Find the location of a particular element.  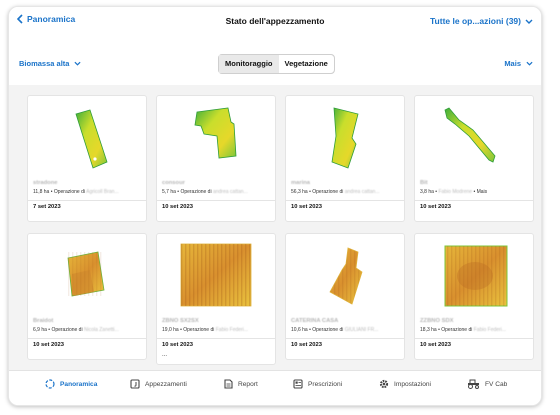

back-button: Panoramica is located at coordinates (46, 19).